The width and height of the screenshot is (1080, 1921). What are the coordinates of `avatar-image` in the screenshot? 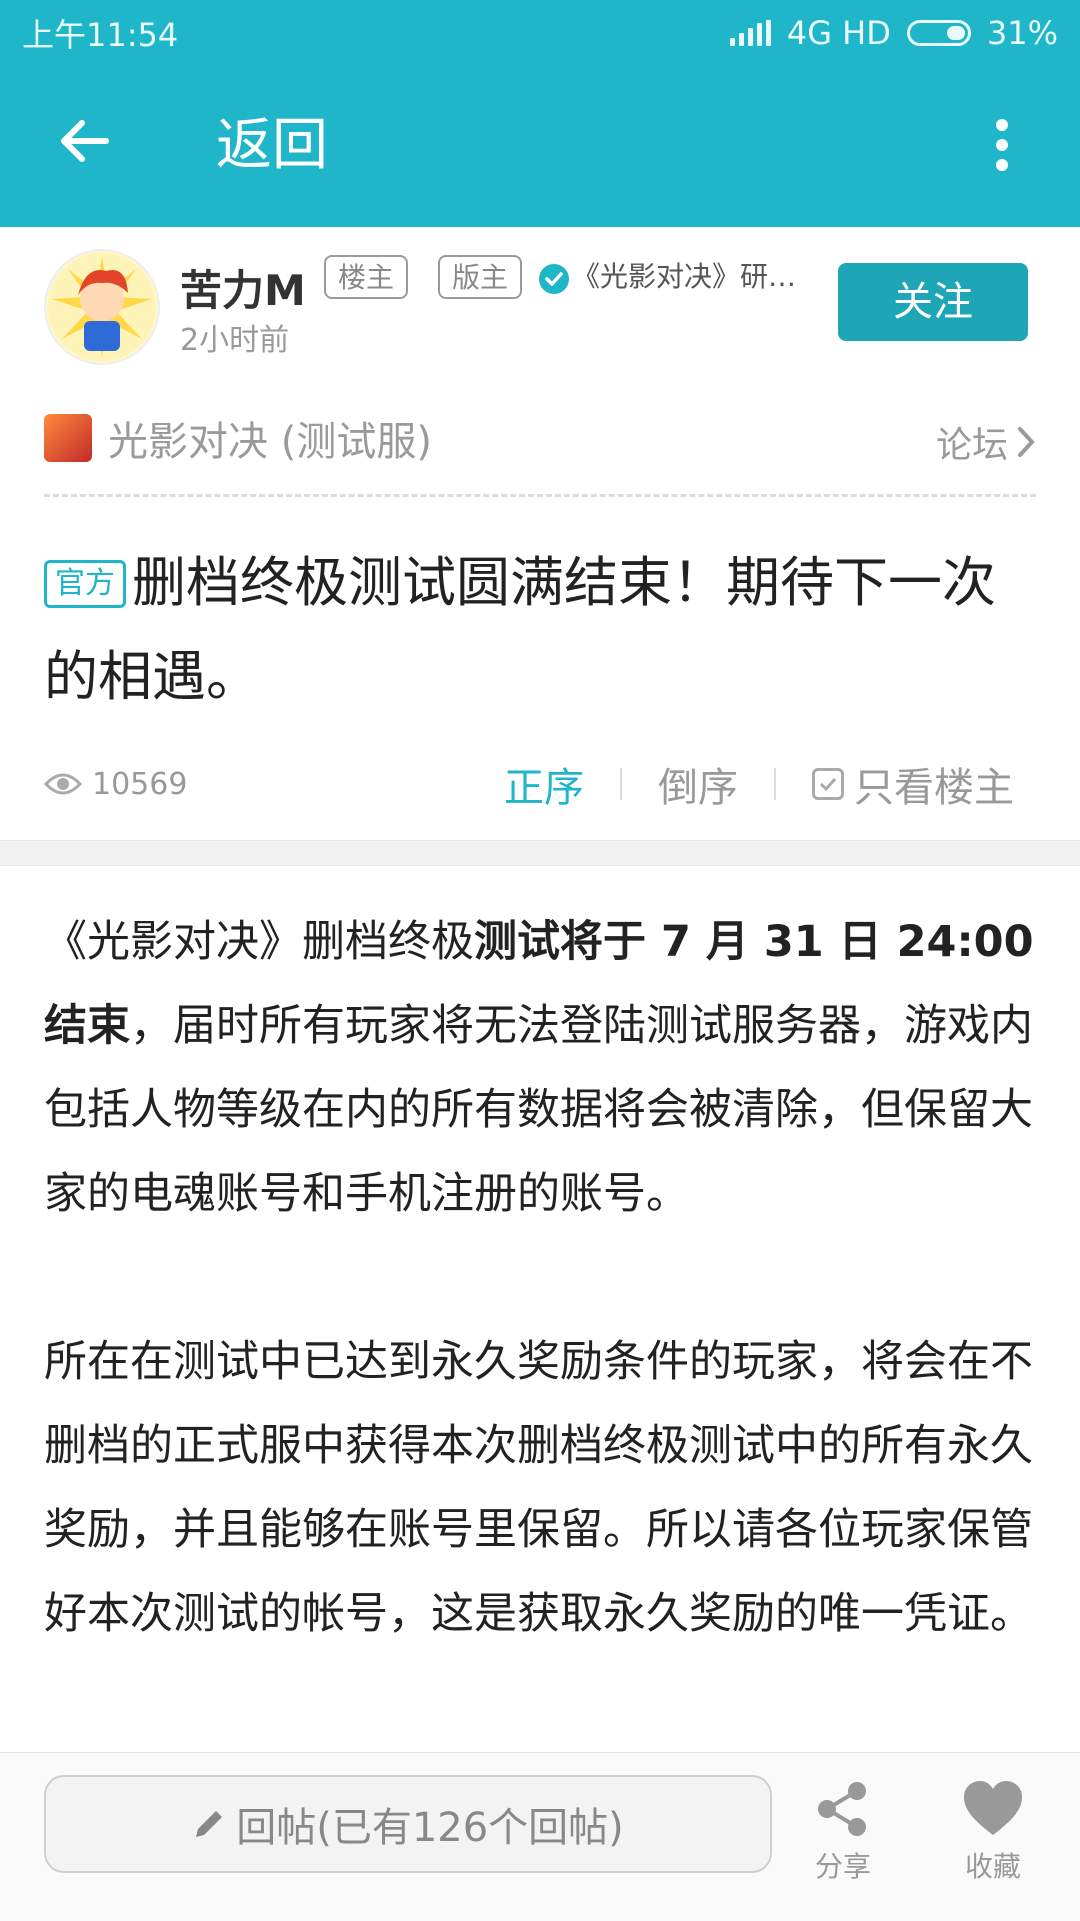 It's located at (102, 307).